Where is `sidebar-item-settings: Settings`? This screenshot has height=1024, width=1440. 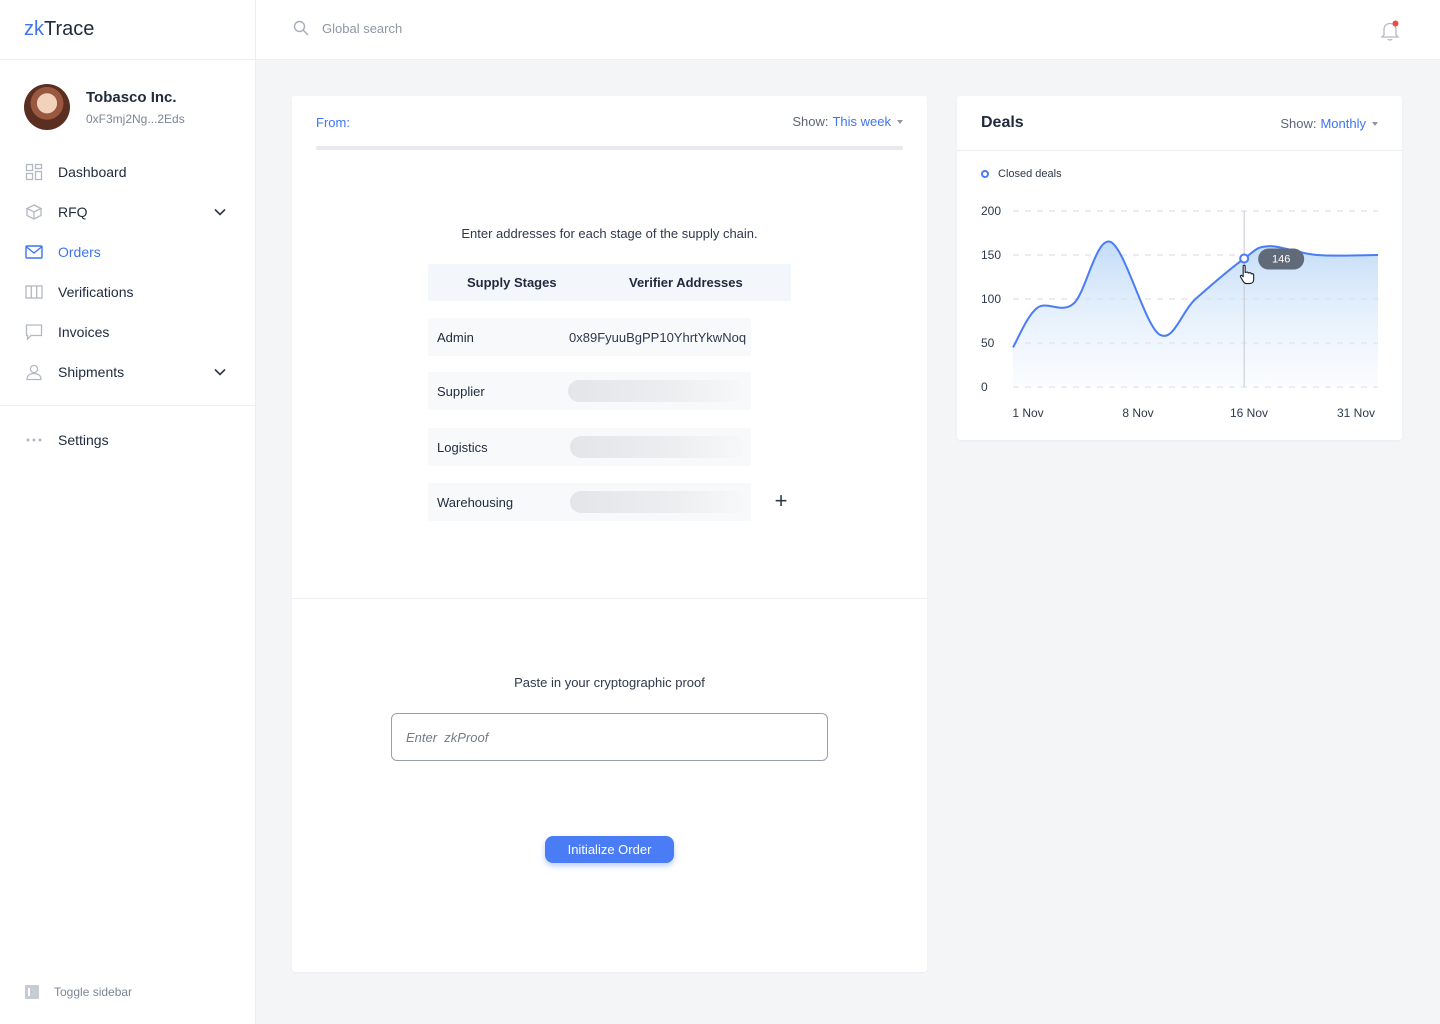
sidebar-item-settings: Settings is located at coordinates (127, 440).